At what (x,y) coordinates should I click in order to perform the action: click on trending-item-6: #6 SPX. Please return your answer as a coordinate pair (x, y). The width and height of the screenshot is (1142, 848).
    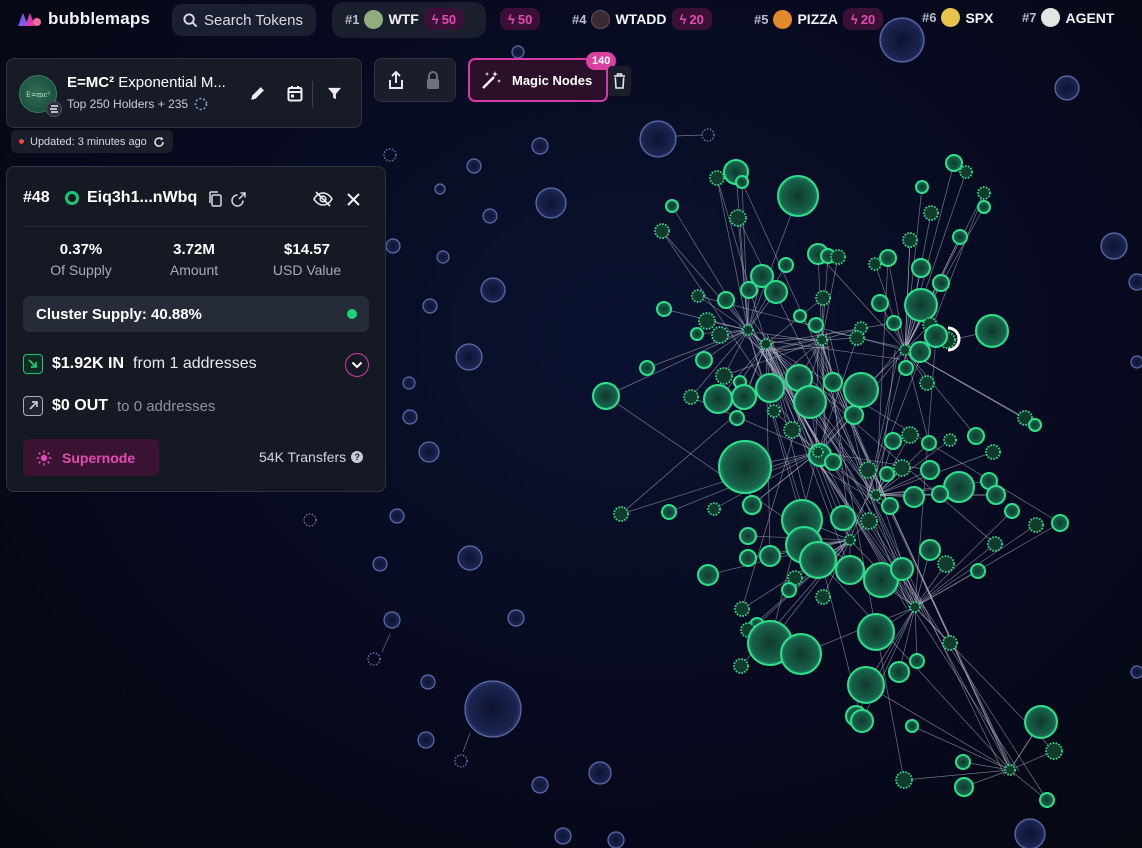
    Looking at the image, I should click on (957, 17).